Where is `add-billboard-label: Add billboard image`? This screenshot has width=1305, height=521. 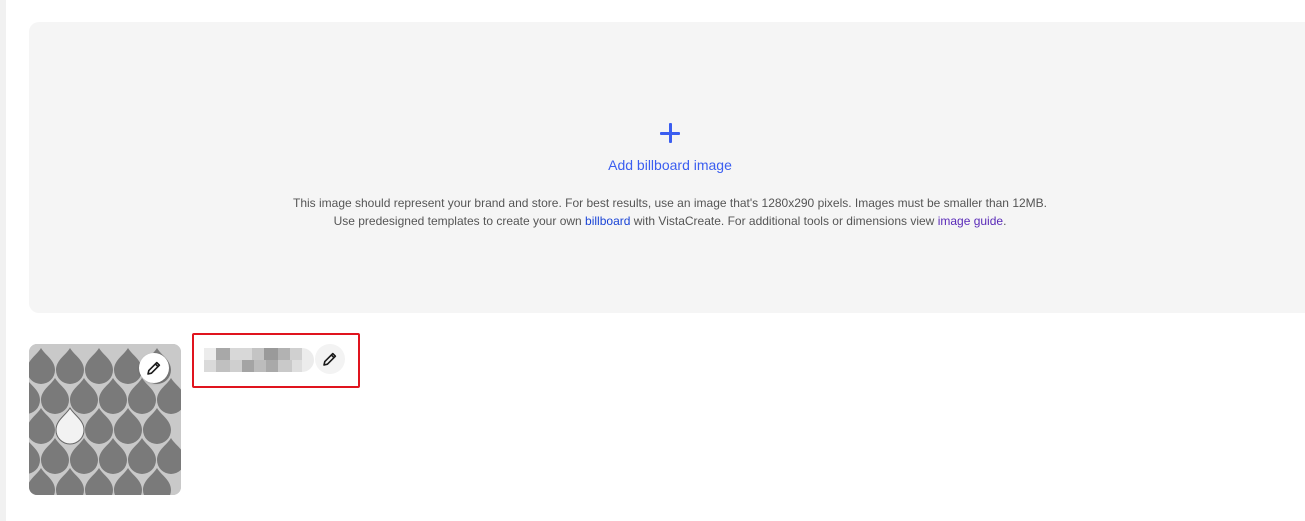 add-billboard-label: Add billboard image is located at coordinates (670, 165).